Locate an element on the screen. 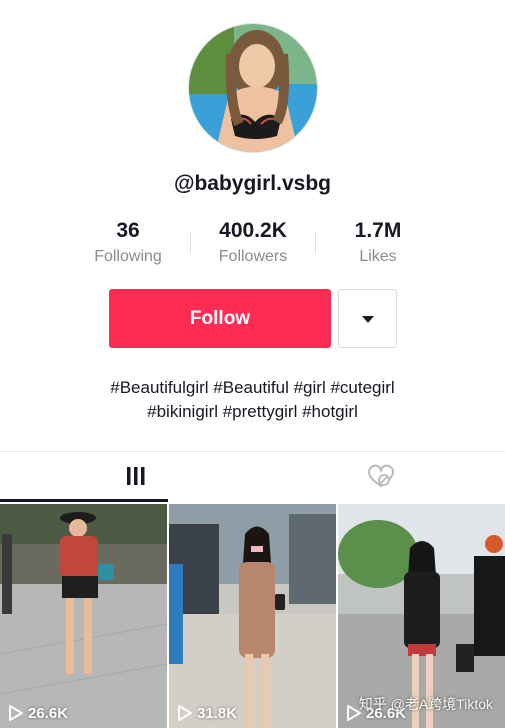 This screenshot has height=728, width=505. view-count: 26.6K is located at coordinates (38, 713).